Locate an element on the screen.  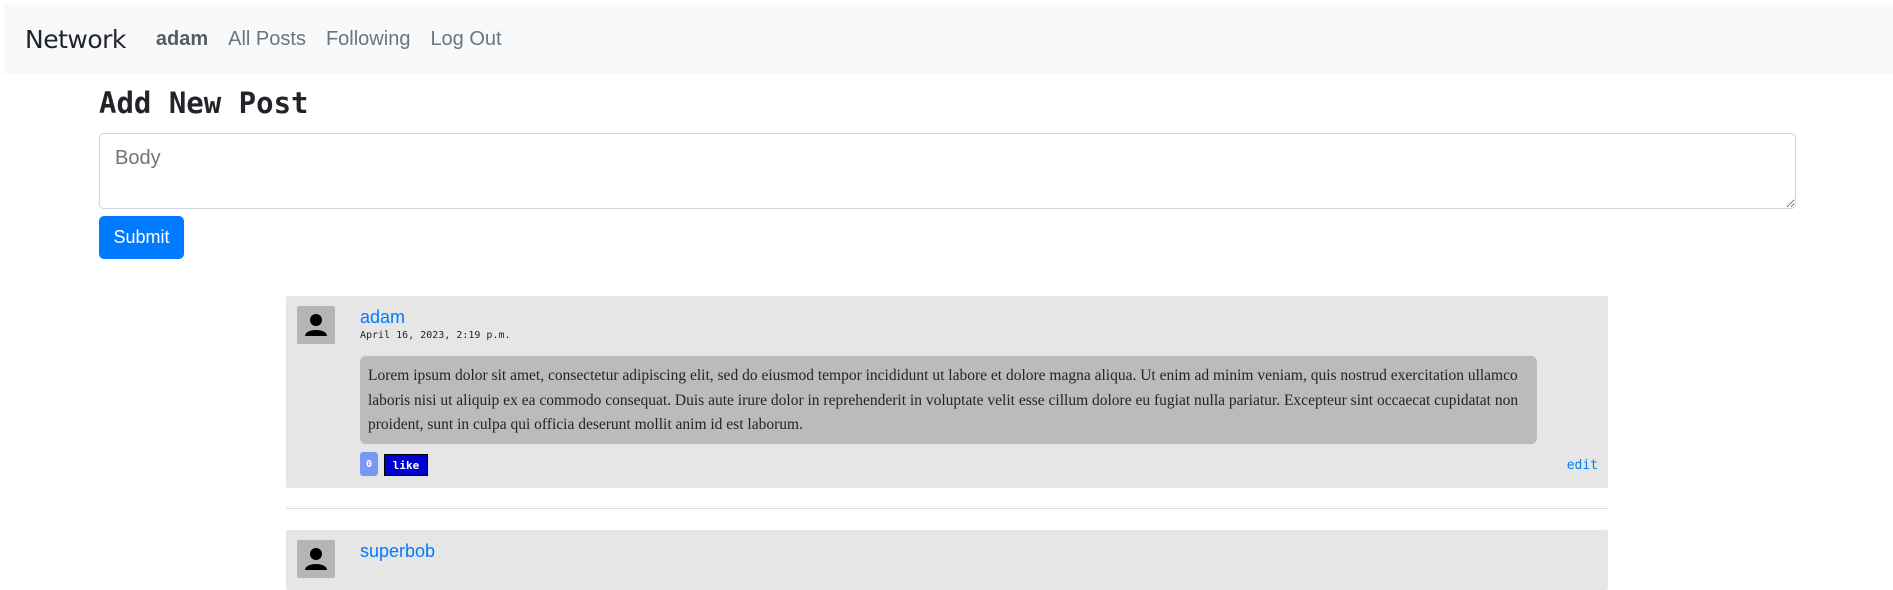
edit-post-link: edit is located at coordinates (1582, 465).